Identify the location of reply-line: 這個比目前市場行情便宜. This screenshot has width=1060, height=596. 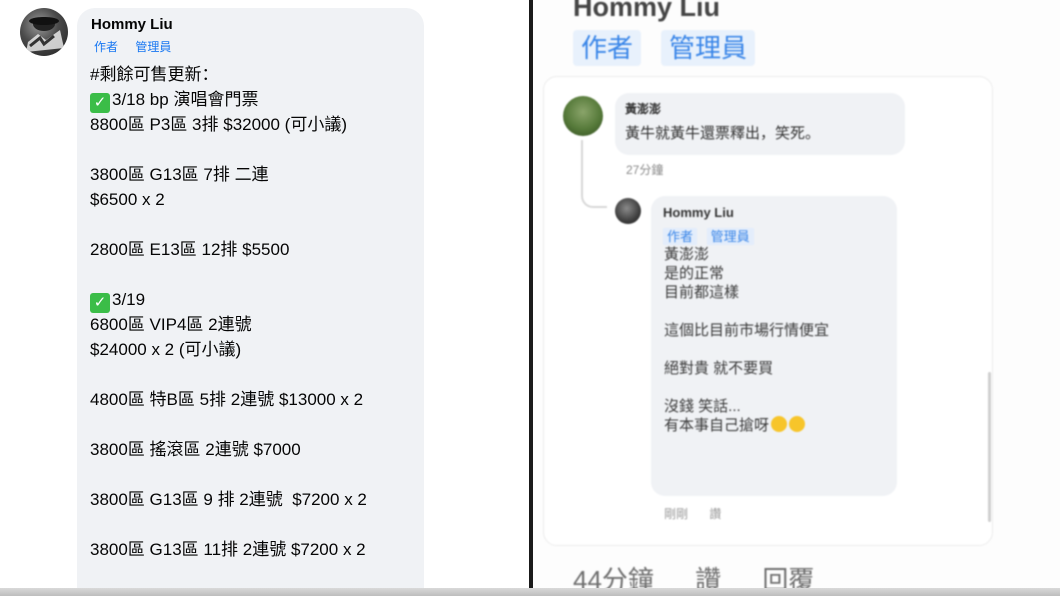
(746, 330).